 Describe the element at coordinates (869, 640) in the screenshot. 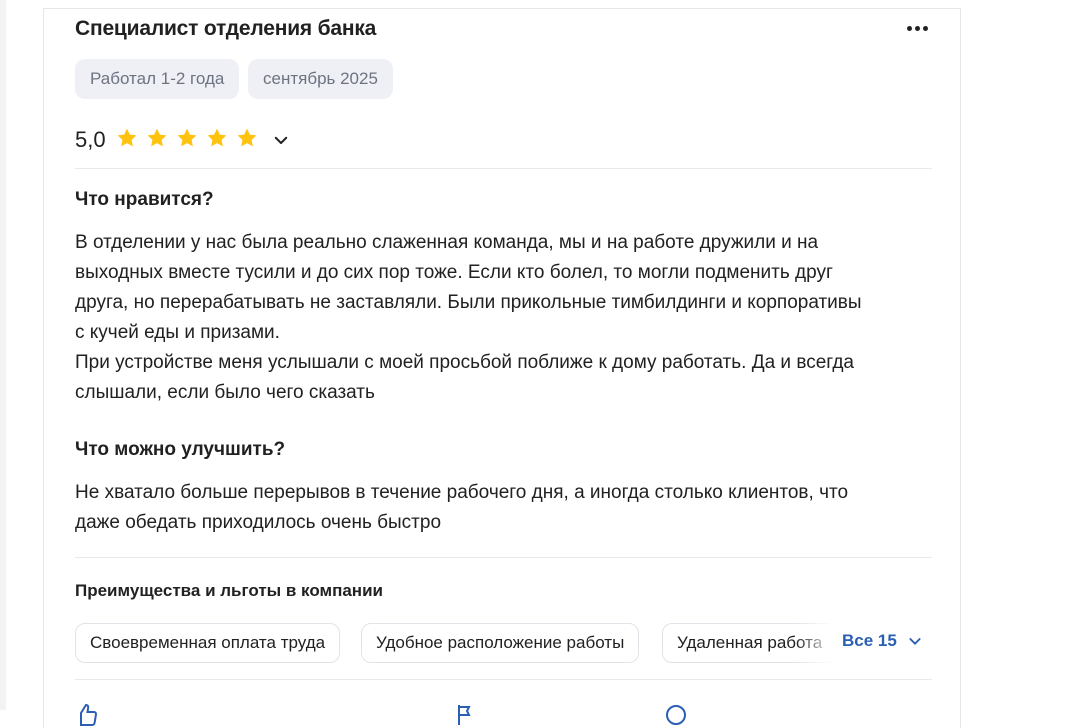

I see `show-all-label: Все 15` at that location.